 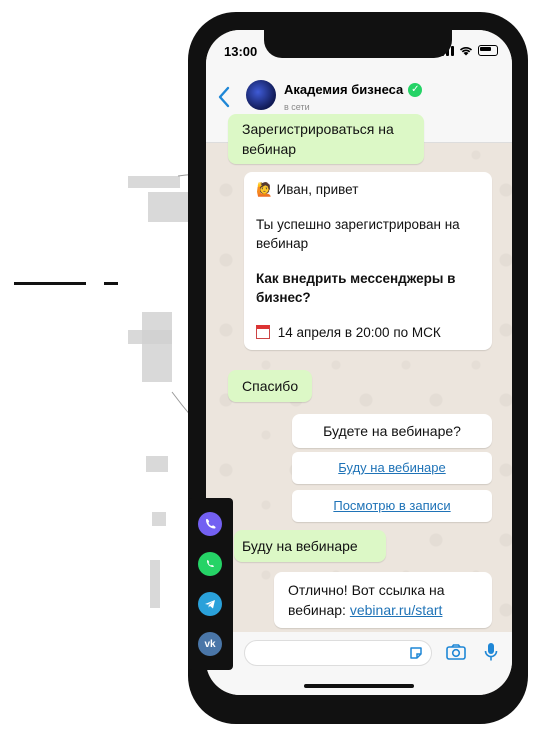 I want to click on chevron-left-icon, so click(x=225, y=97).